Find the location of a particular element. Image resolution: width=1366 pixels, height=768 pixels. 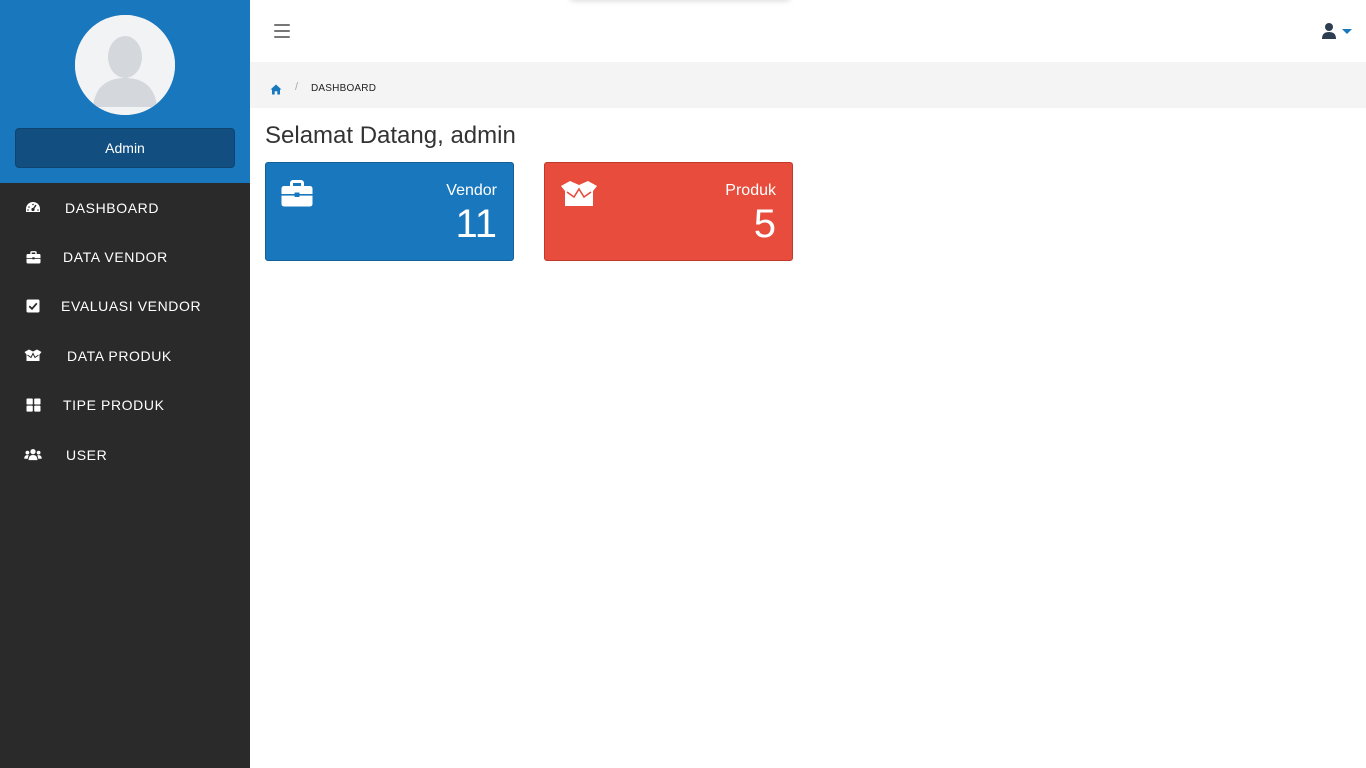

user-menu-toggle is located at coordinates (1338, 32).